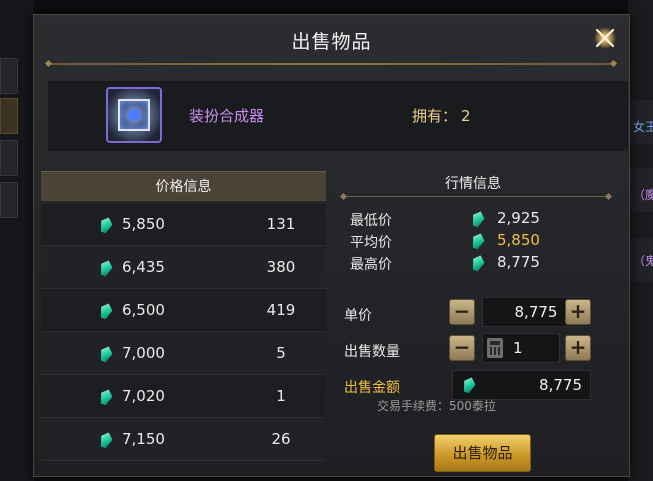 The height and width of the screenshot is (481, 653). I want to click on price-count: 26, so click(281, 439).